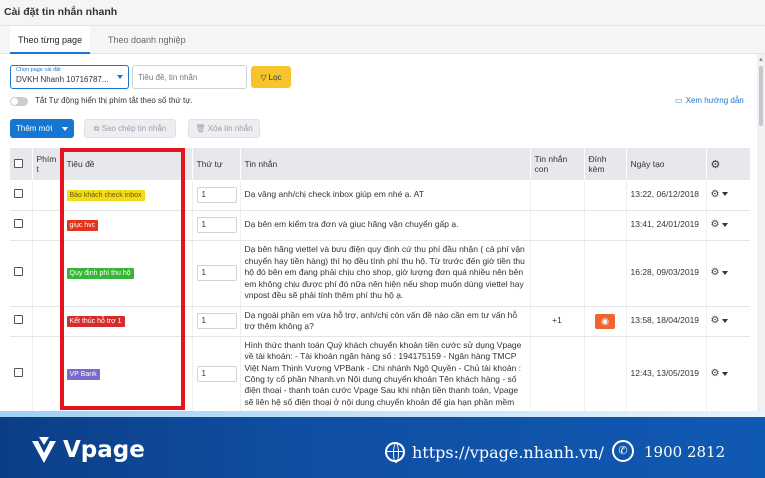  I want to click on guide-link: ▭ Xem hướng dẫn, so click(709, 100).